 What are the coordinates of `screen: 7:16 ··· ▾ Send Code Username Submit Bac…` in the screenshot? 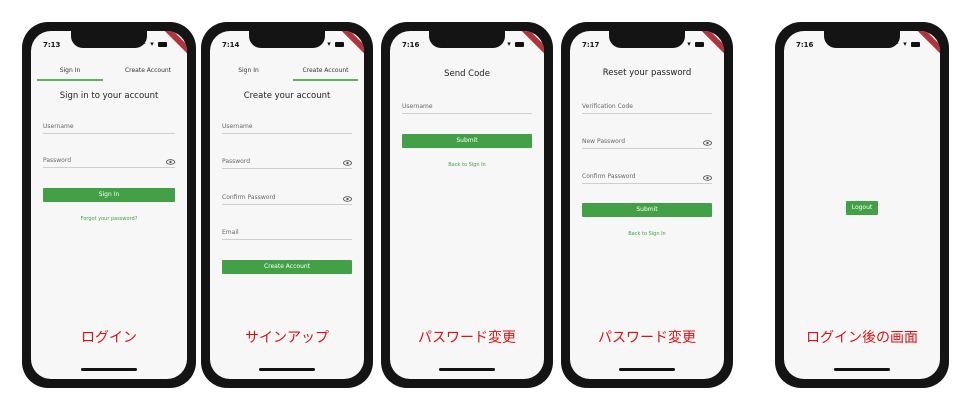 It's located at (467, 205).